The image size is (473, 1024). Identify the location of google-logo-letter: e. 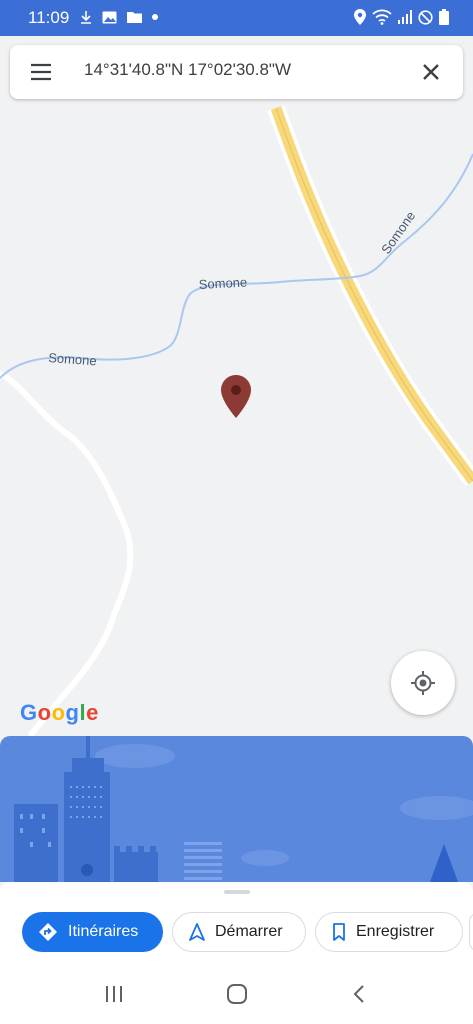
(92, 712).